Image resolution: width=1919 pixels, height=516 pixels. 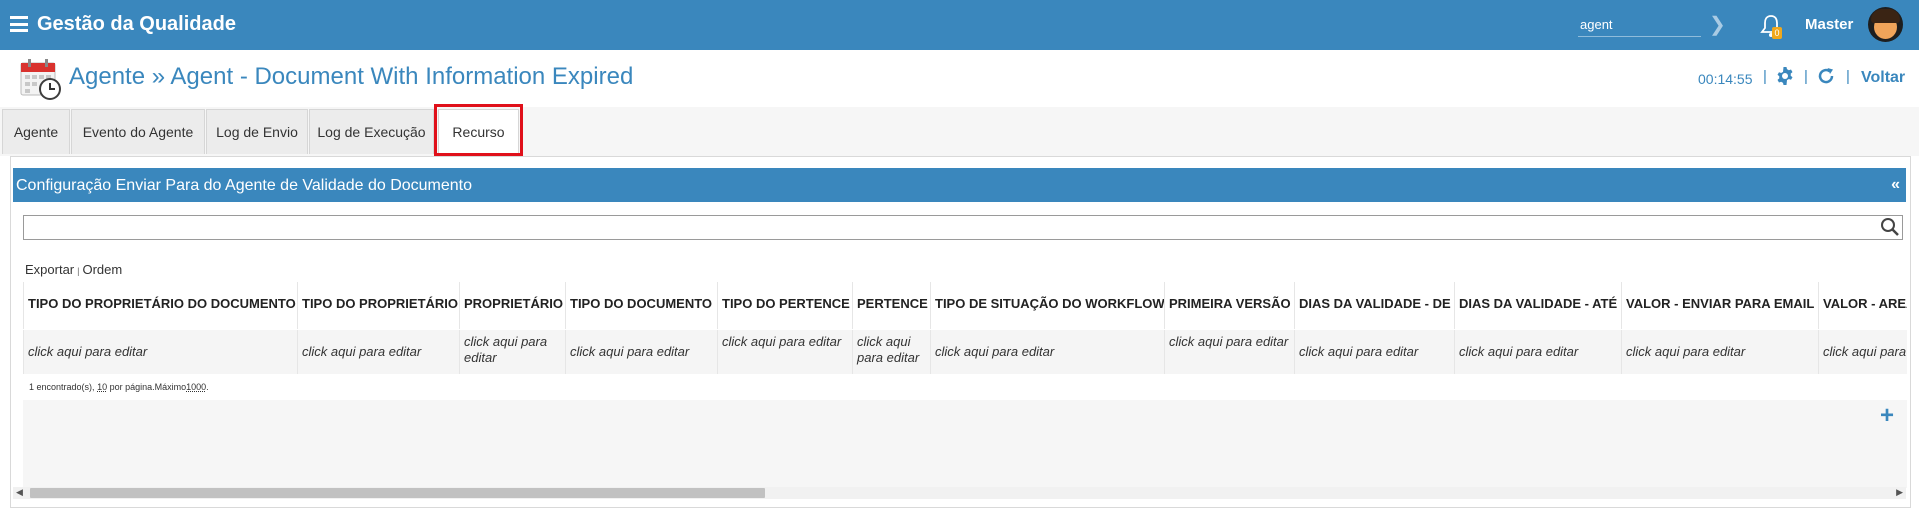 I want to click on column-header: PRIMEIRA VERSÃO, so click(x=1229, y=305).